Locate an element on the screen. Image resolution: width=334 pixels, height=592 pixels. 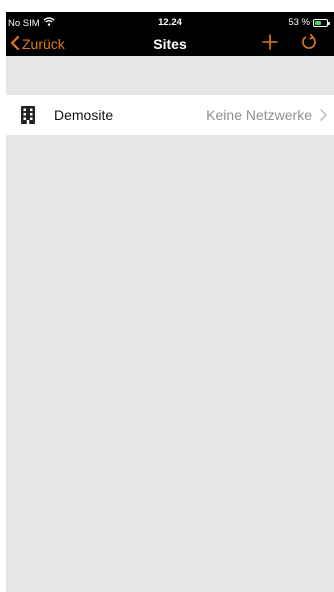
building-icon is located at coordinates (28, 115).